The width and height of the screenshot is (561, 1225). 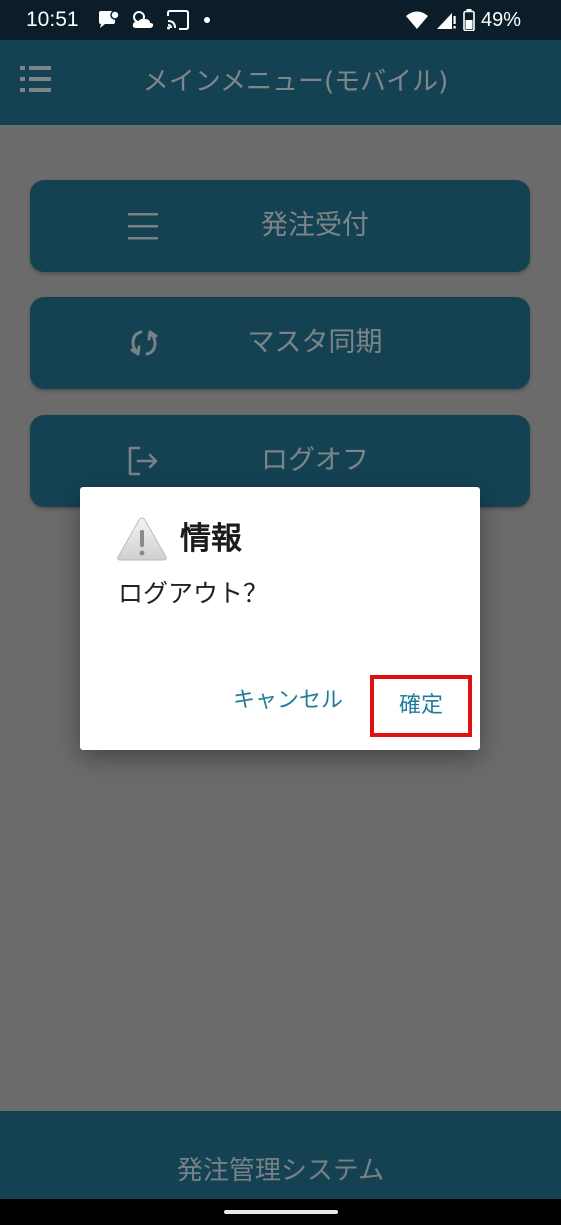 What do you see at coordinates (207, 20) in the screenshot?
I see `dot-icon` at bounding box center [207, 20].